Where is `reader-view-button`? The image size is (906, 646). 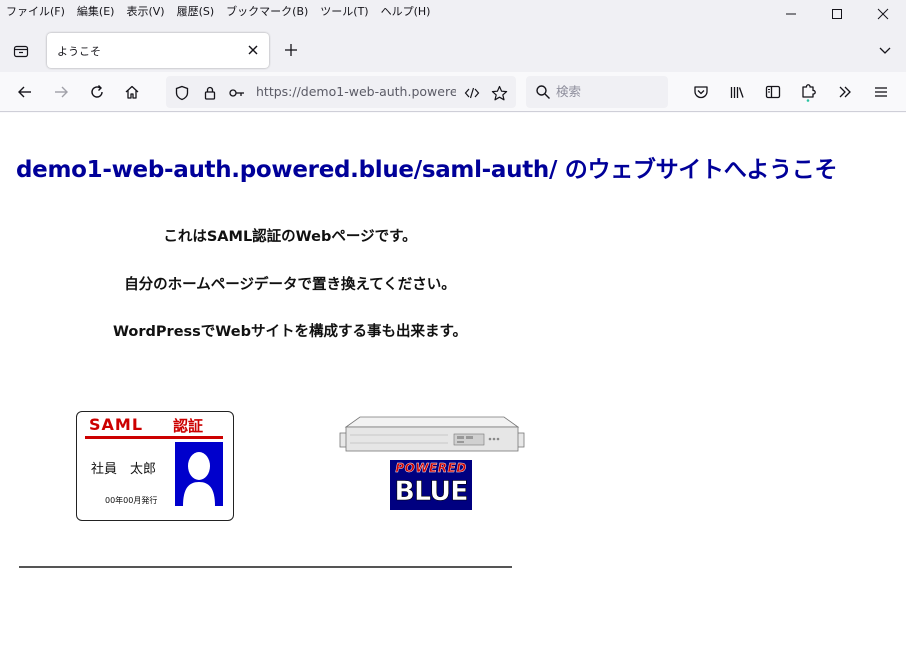
reader-view-button is located at coordinates (472, 93).